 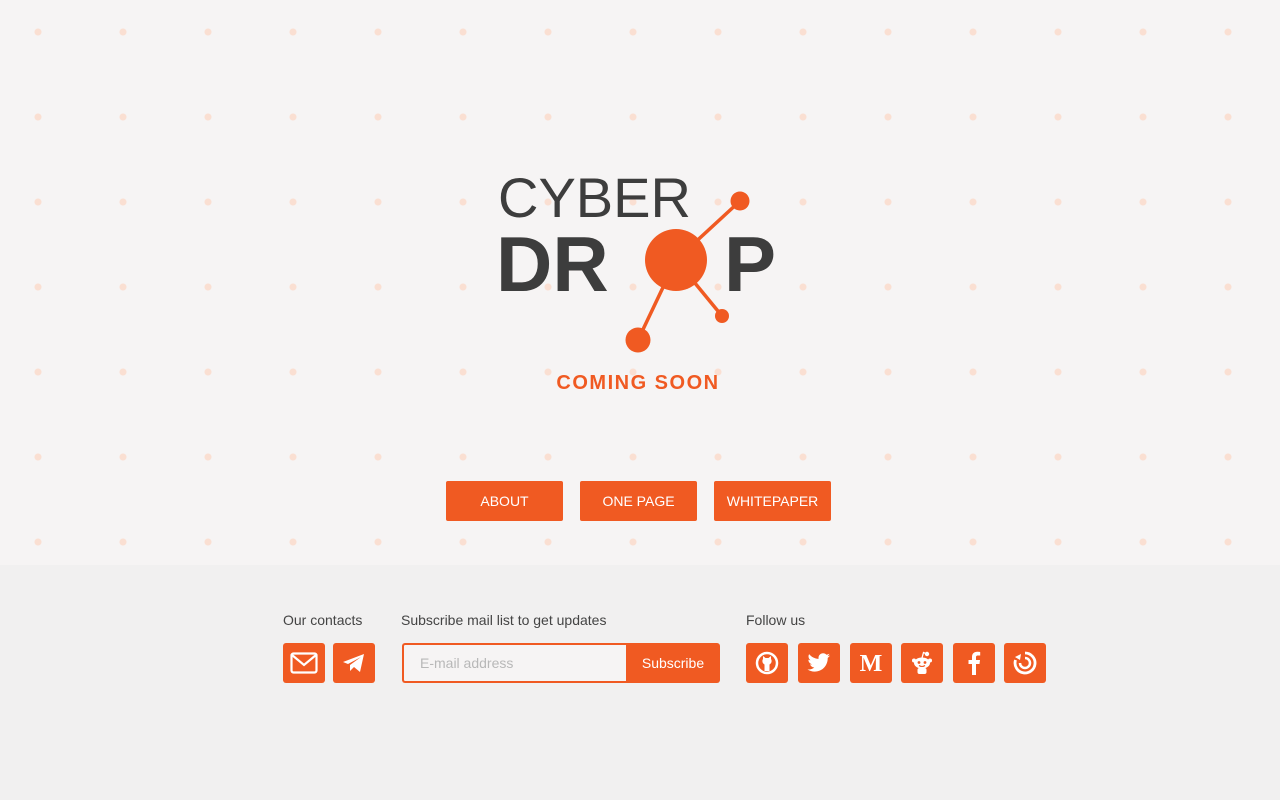 What do you see at coordinates (772, 501) in the screenshot?
I see `whitepaper-button: WHITEPAPER` at bounding box center [772, 501].